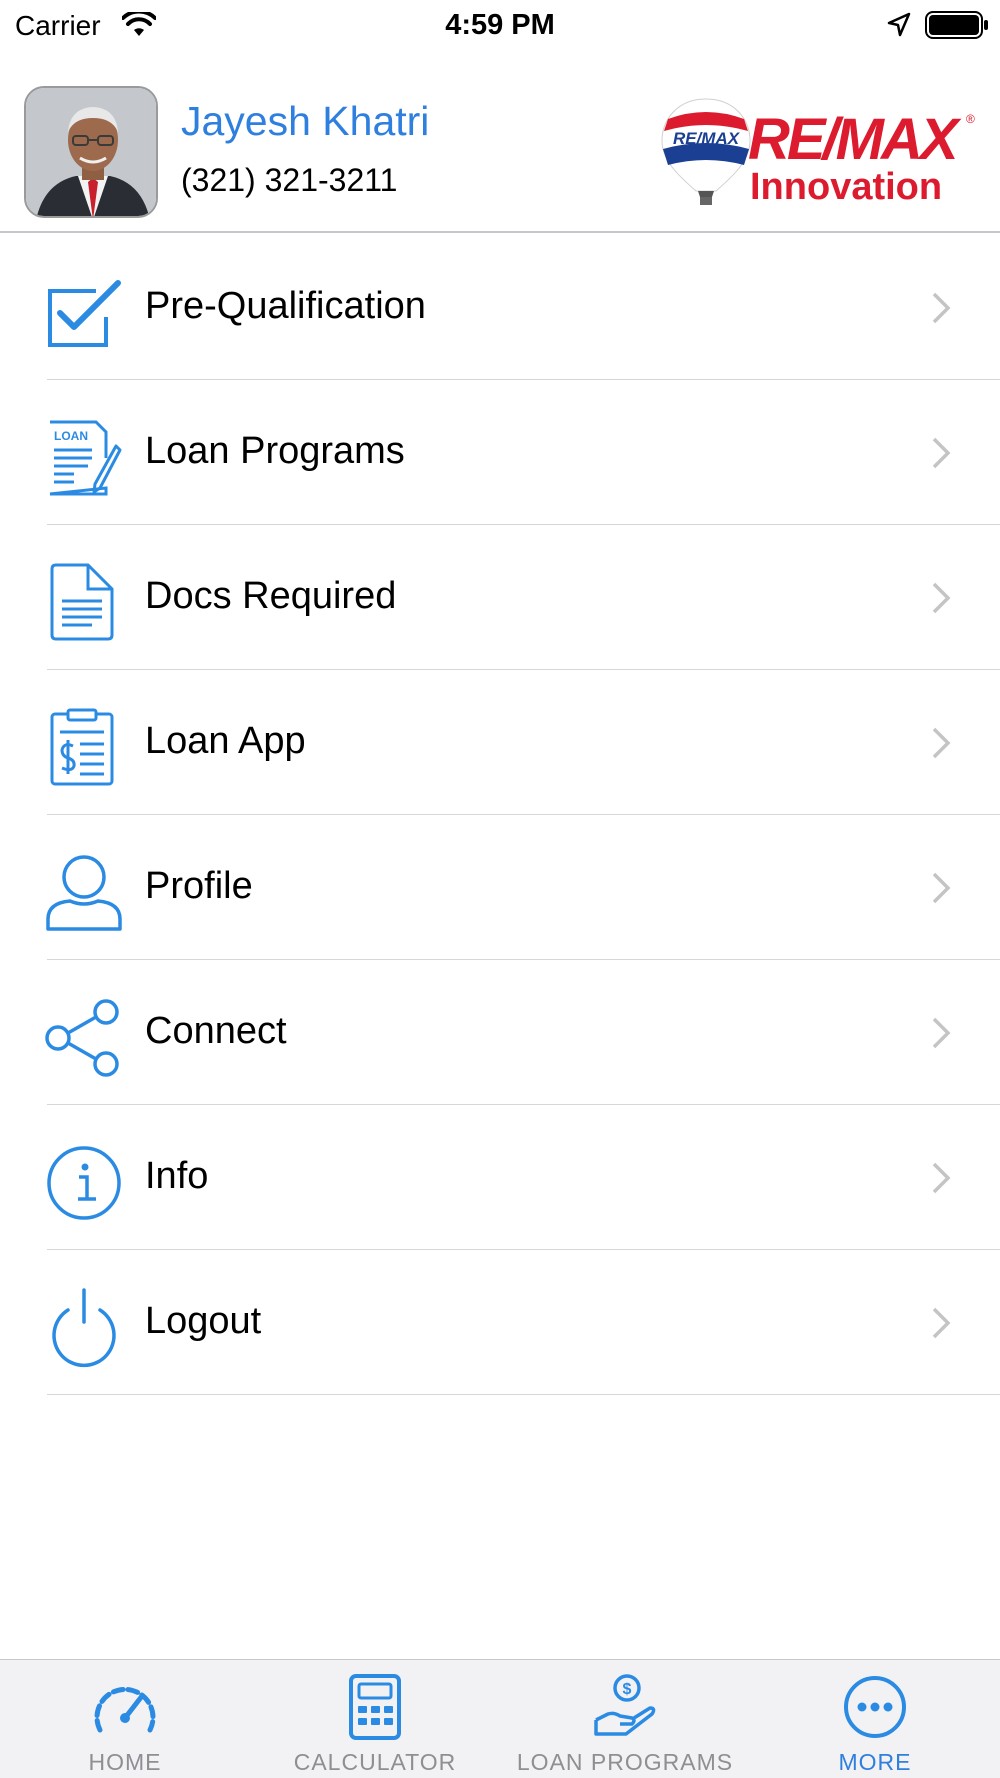 The height and width of the screenshot is (1778, 1000). Describe the element at coordinates (375, 1707) in the screenshot. I see `calculator-icon` at that location.